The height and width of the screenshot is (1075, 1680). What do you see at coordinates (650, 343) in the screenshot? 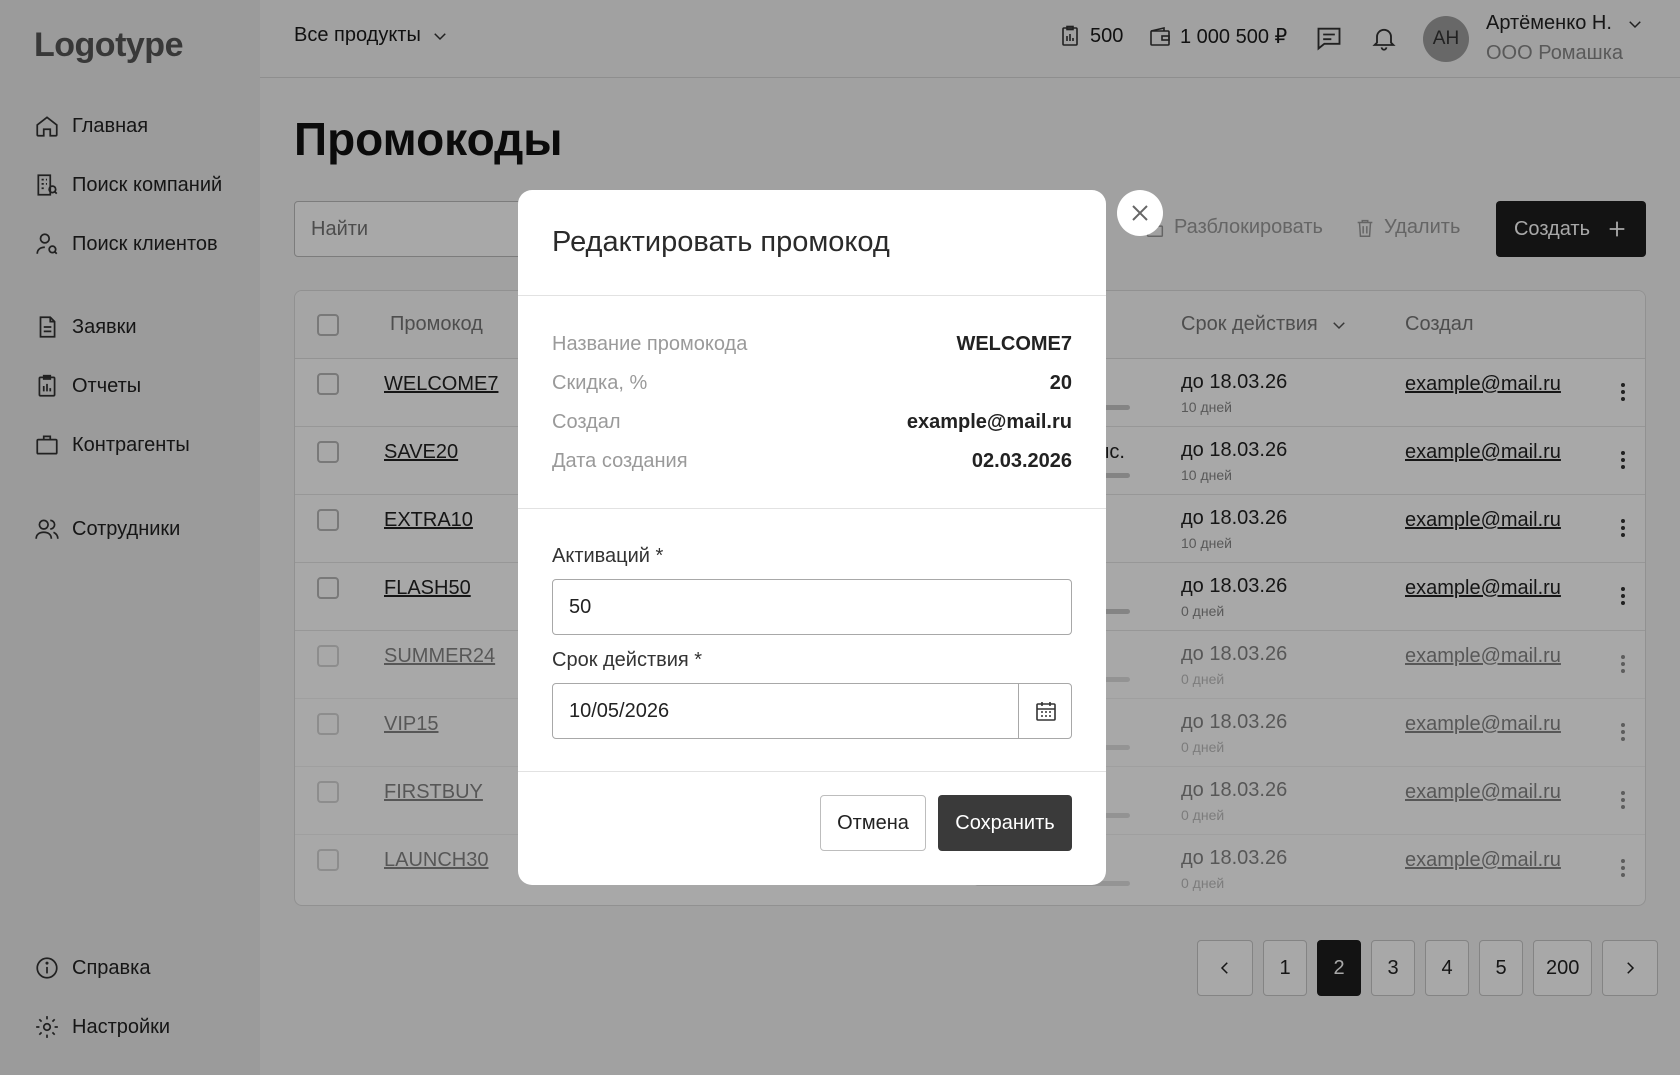
I see `info-label: Название промокода` at bounding box center [650, 343].